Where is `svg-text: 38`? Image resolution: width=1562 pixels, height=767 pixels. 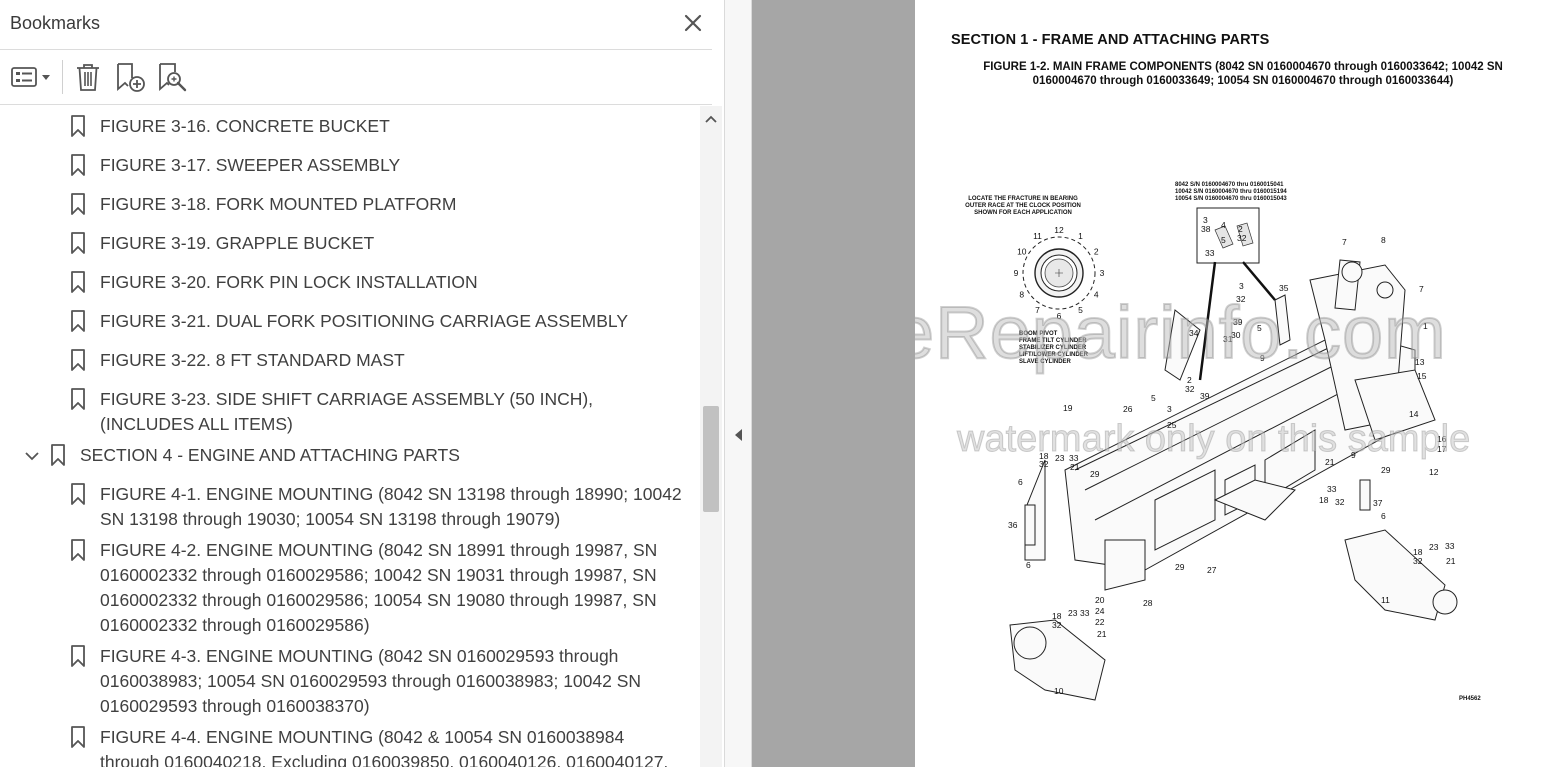
svg-text: 38 is located at coordinates (1206, 229).